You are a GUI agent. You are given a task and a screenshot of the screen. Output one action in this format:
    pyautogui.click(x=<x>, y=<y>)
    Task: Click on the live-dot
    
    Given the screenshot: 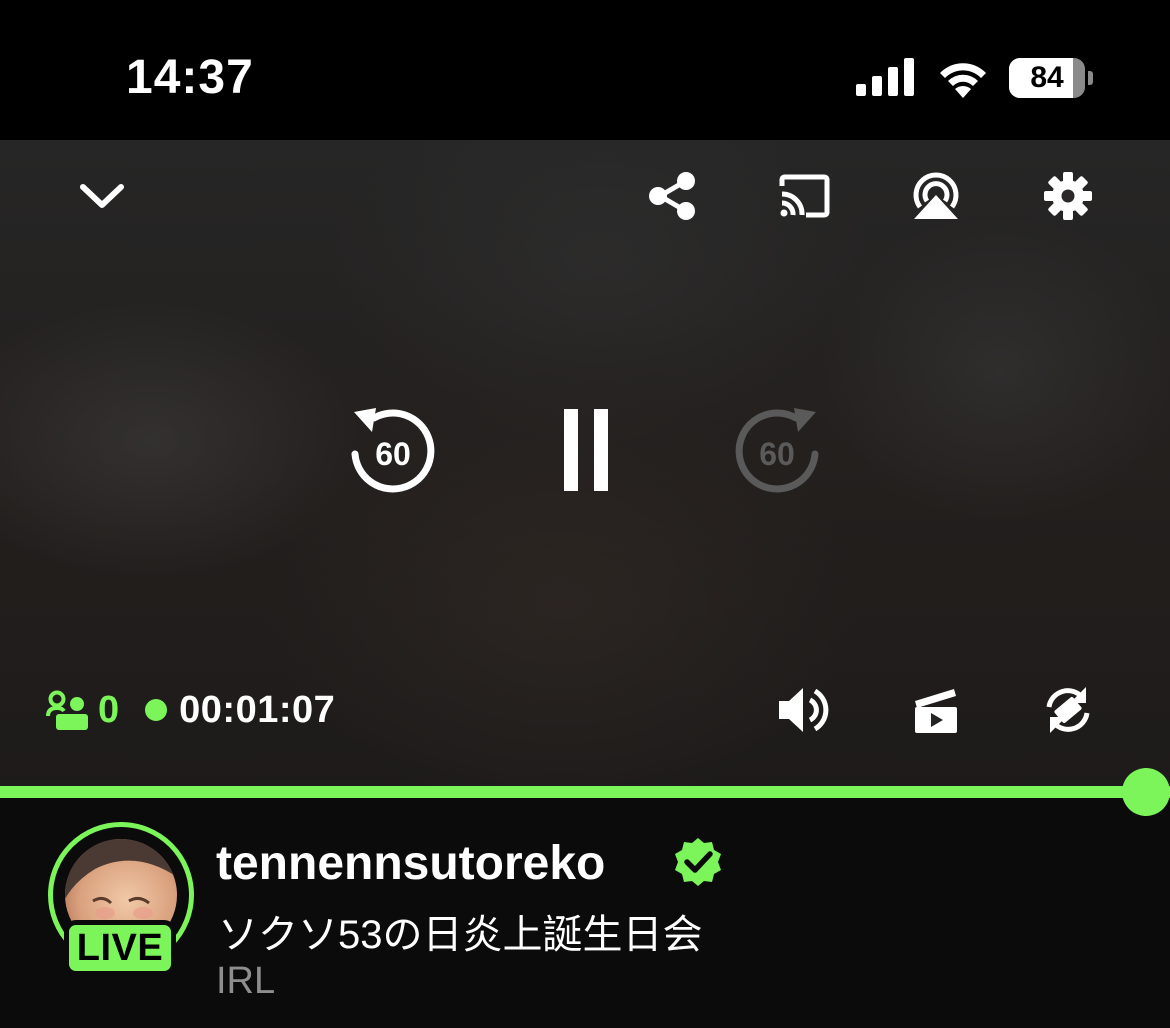 What is the action you would take?
    pyautogui.click(x=156, y=710)
    